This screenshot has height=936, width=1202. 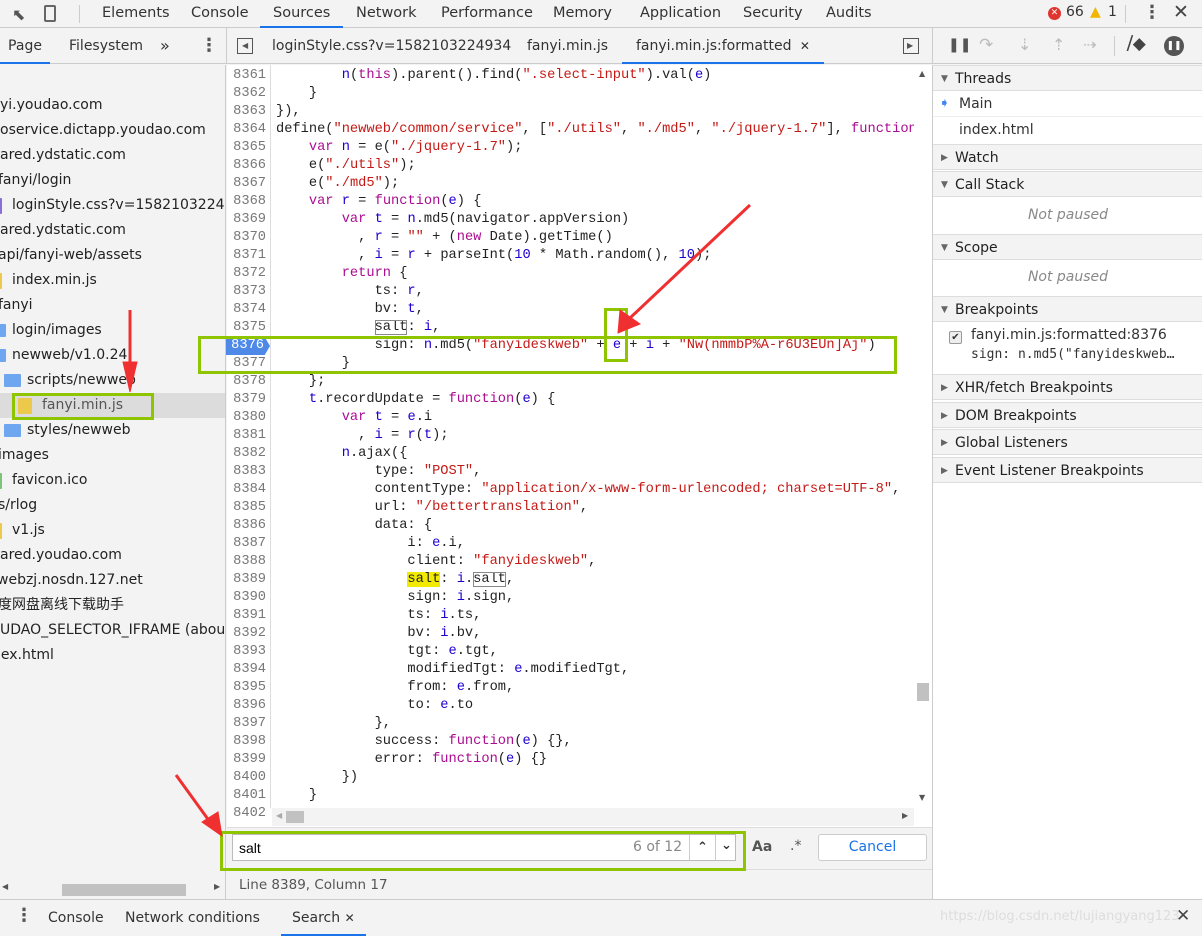 I want to click on line-number: 8385, so click(x=244, y=508).